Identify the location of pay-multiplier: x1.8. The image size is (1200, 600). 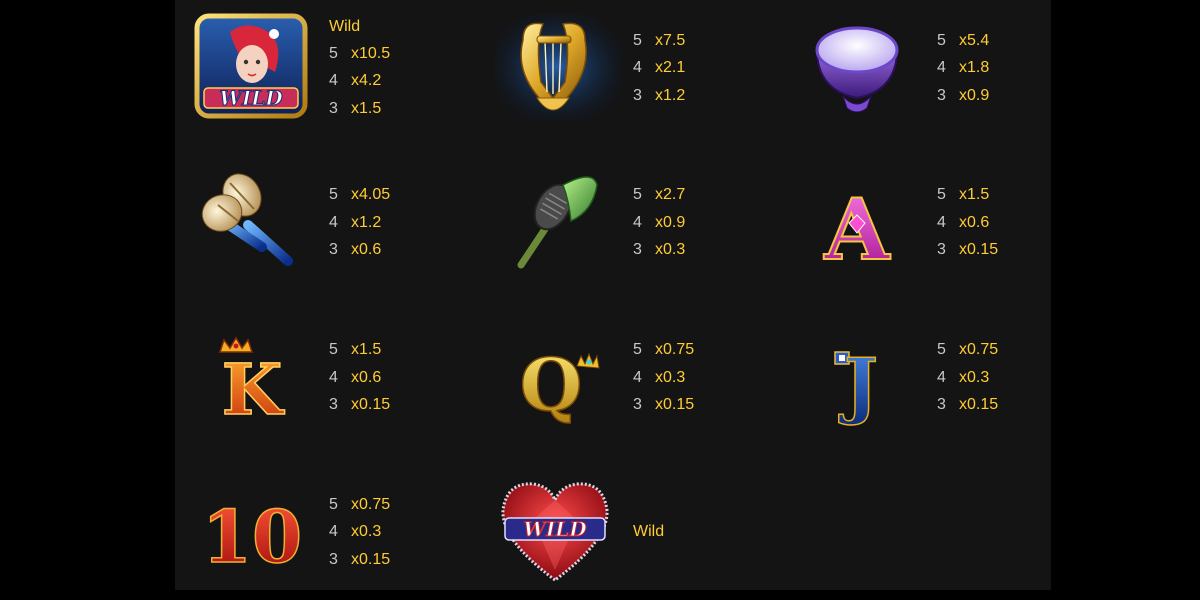
(974, 67).